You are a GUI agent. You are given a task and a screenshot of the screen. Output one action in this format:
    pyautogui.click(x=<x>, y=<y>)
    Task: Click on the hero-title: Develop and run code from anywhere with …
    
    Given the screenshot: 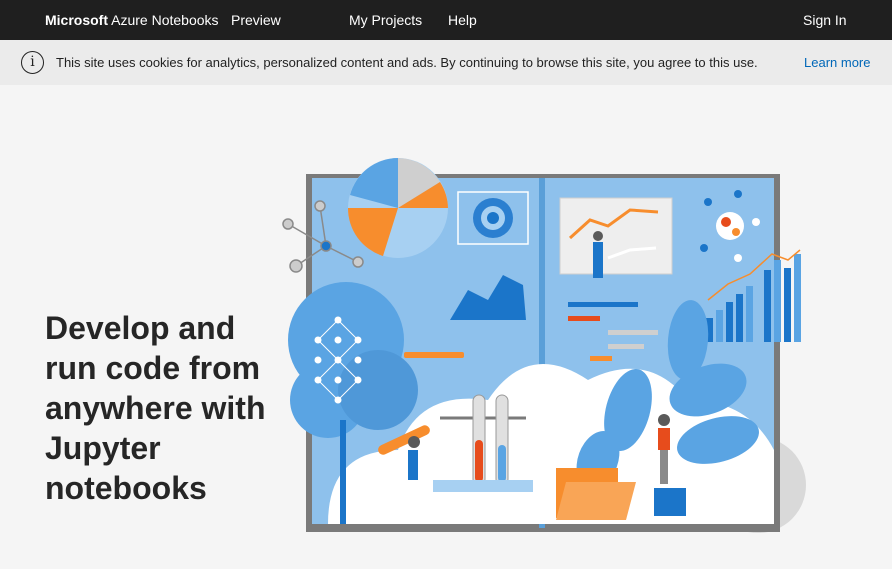 What is the action you would take?
    pyautogui.click(x=155, y=408)
    